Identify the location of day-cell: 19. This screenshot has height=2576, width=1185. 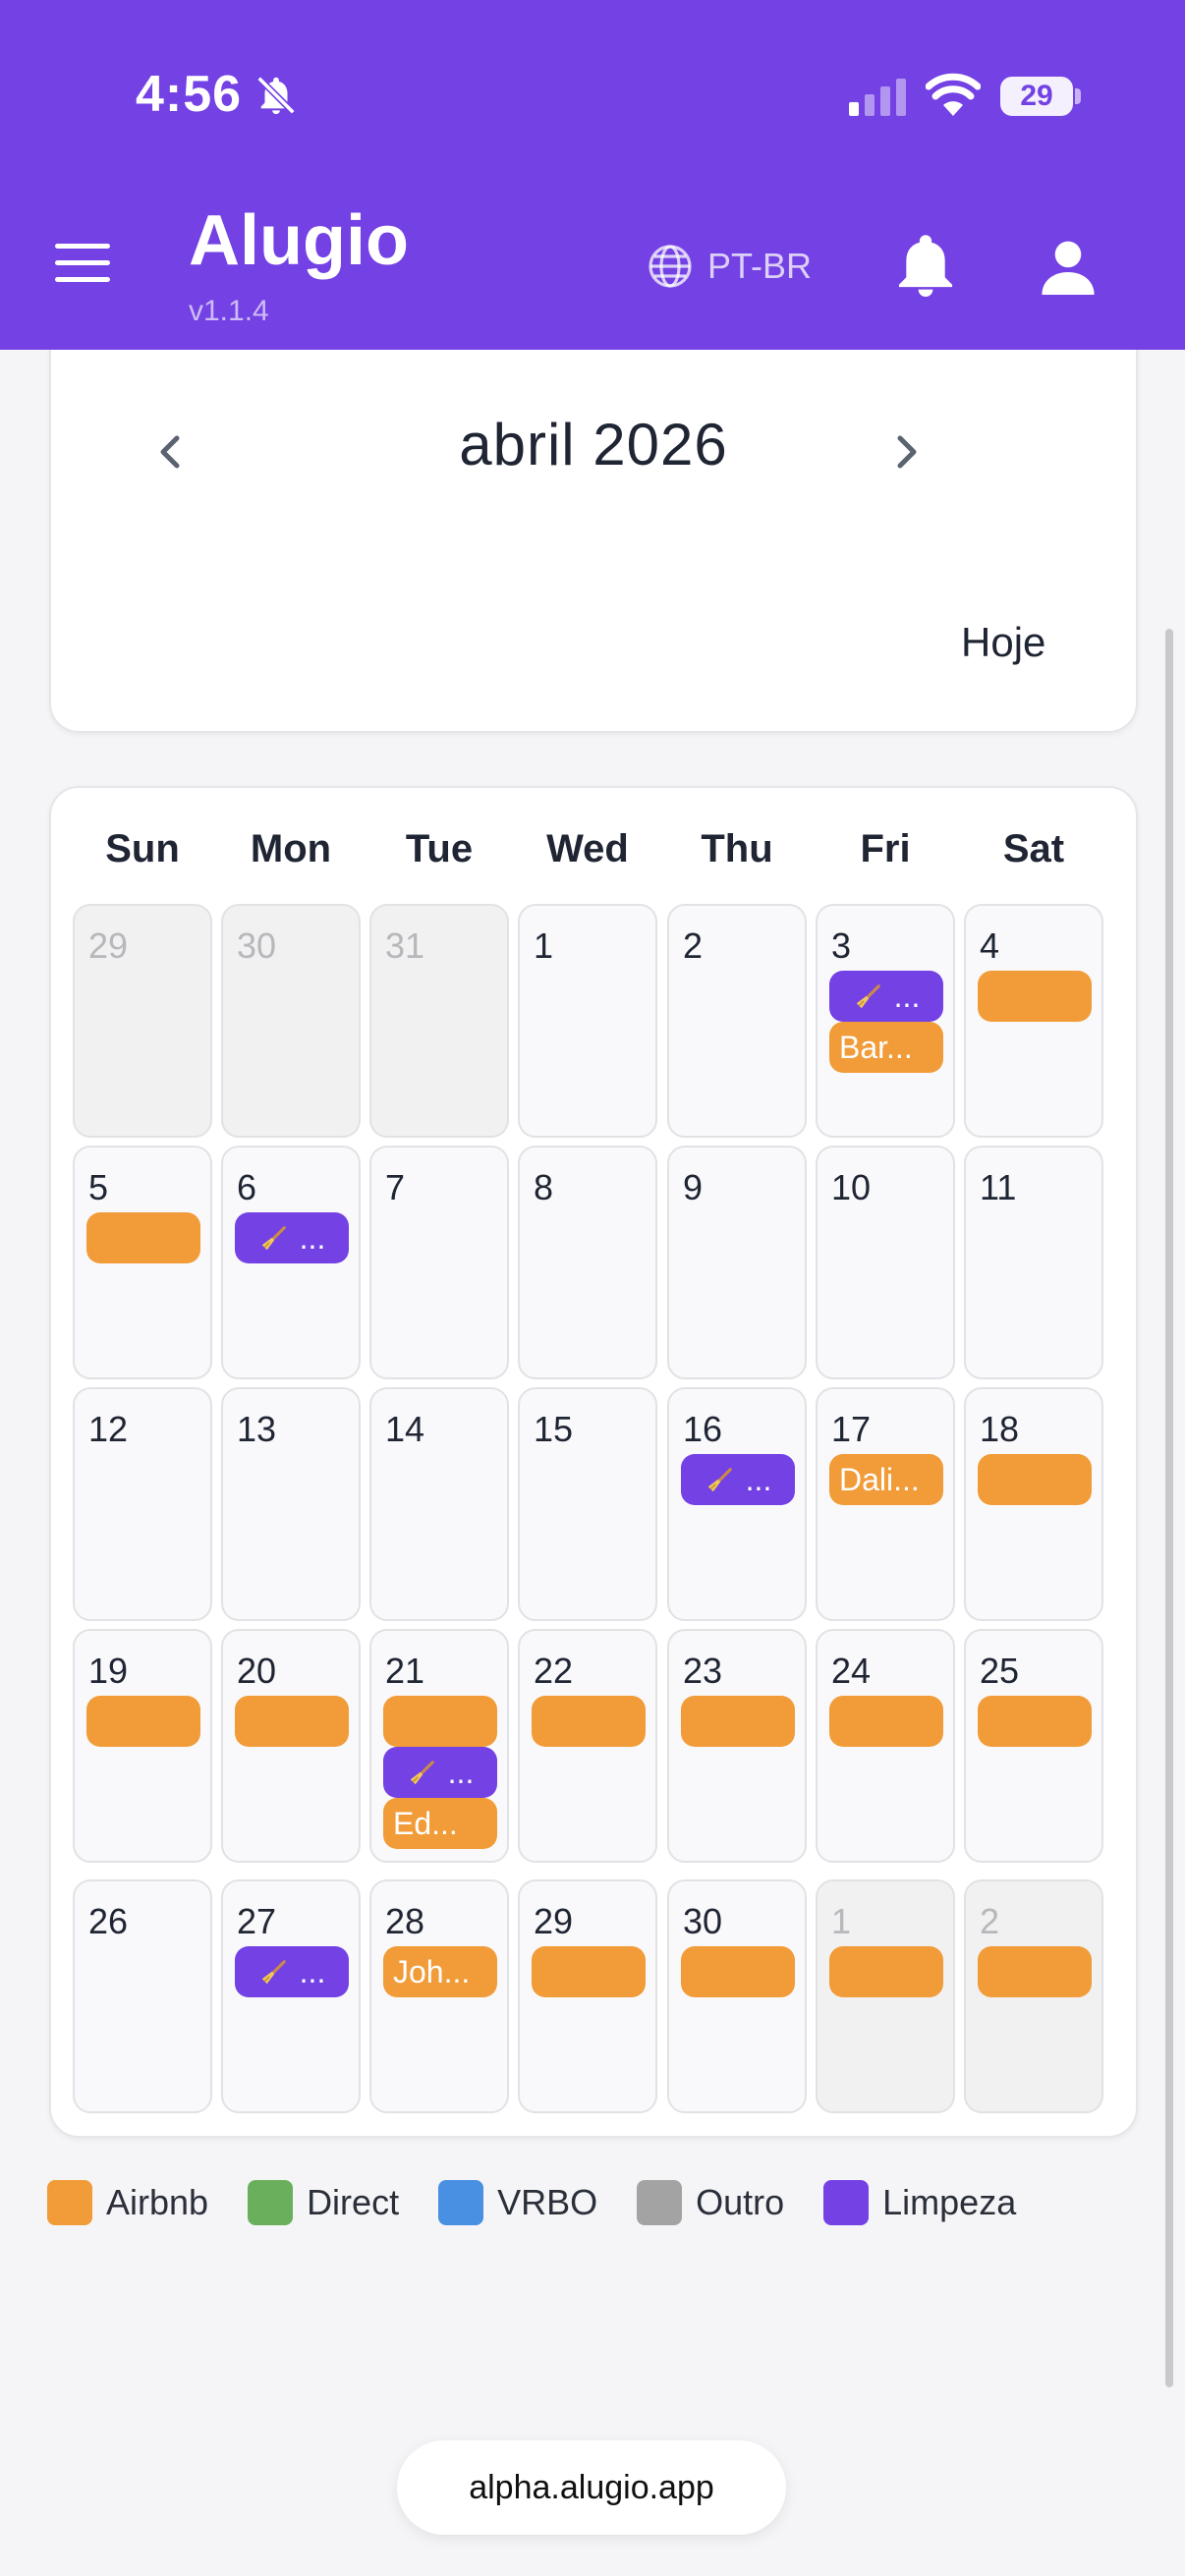
(142, 1746).